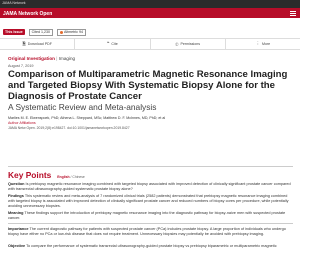  What do you see at coordinates (63, 177) in the screenshot?
I see `language-english: English` at bounding box center [63, 177].